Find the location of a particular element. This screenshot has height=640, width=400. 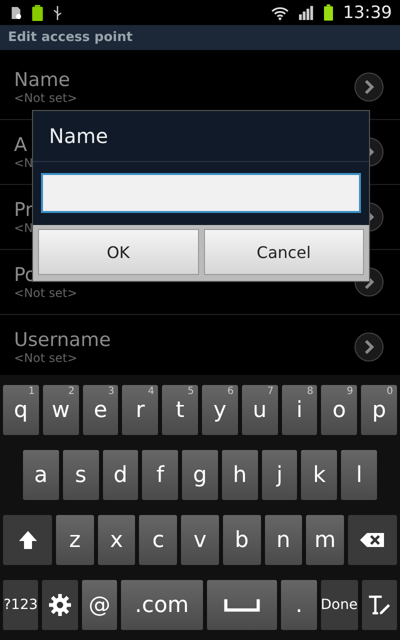

battery-icon is located at coordinates (328, 12).